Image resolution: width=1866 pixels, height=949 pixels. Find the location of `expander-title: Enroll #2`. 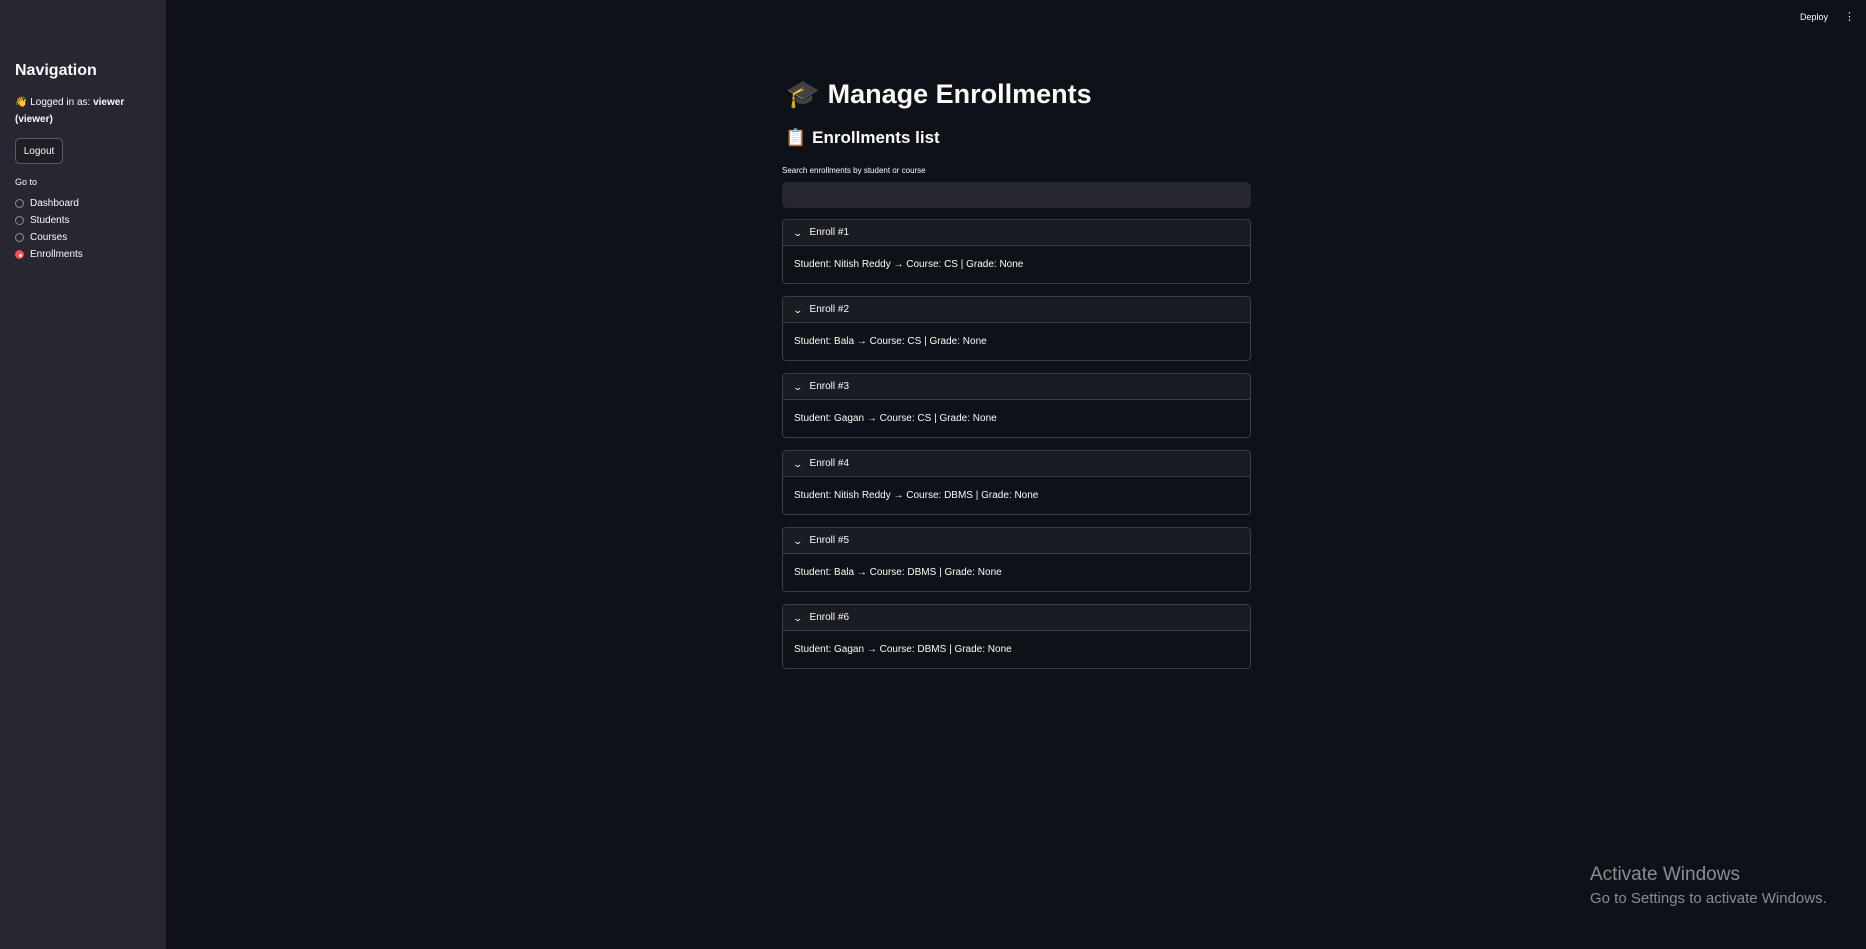

expander-title: Enroll #2 is located at coordinates (829, 309).